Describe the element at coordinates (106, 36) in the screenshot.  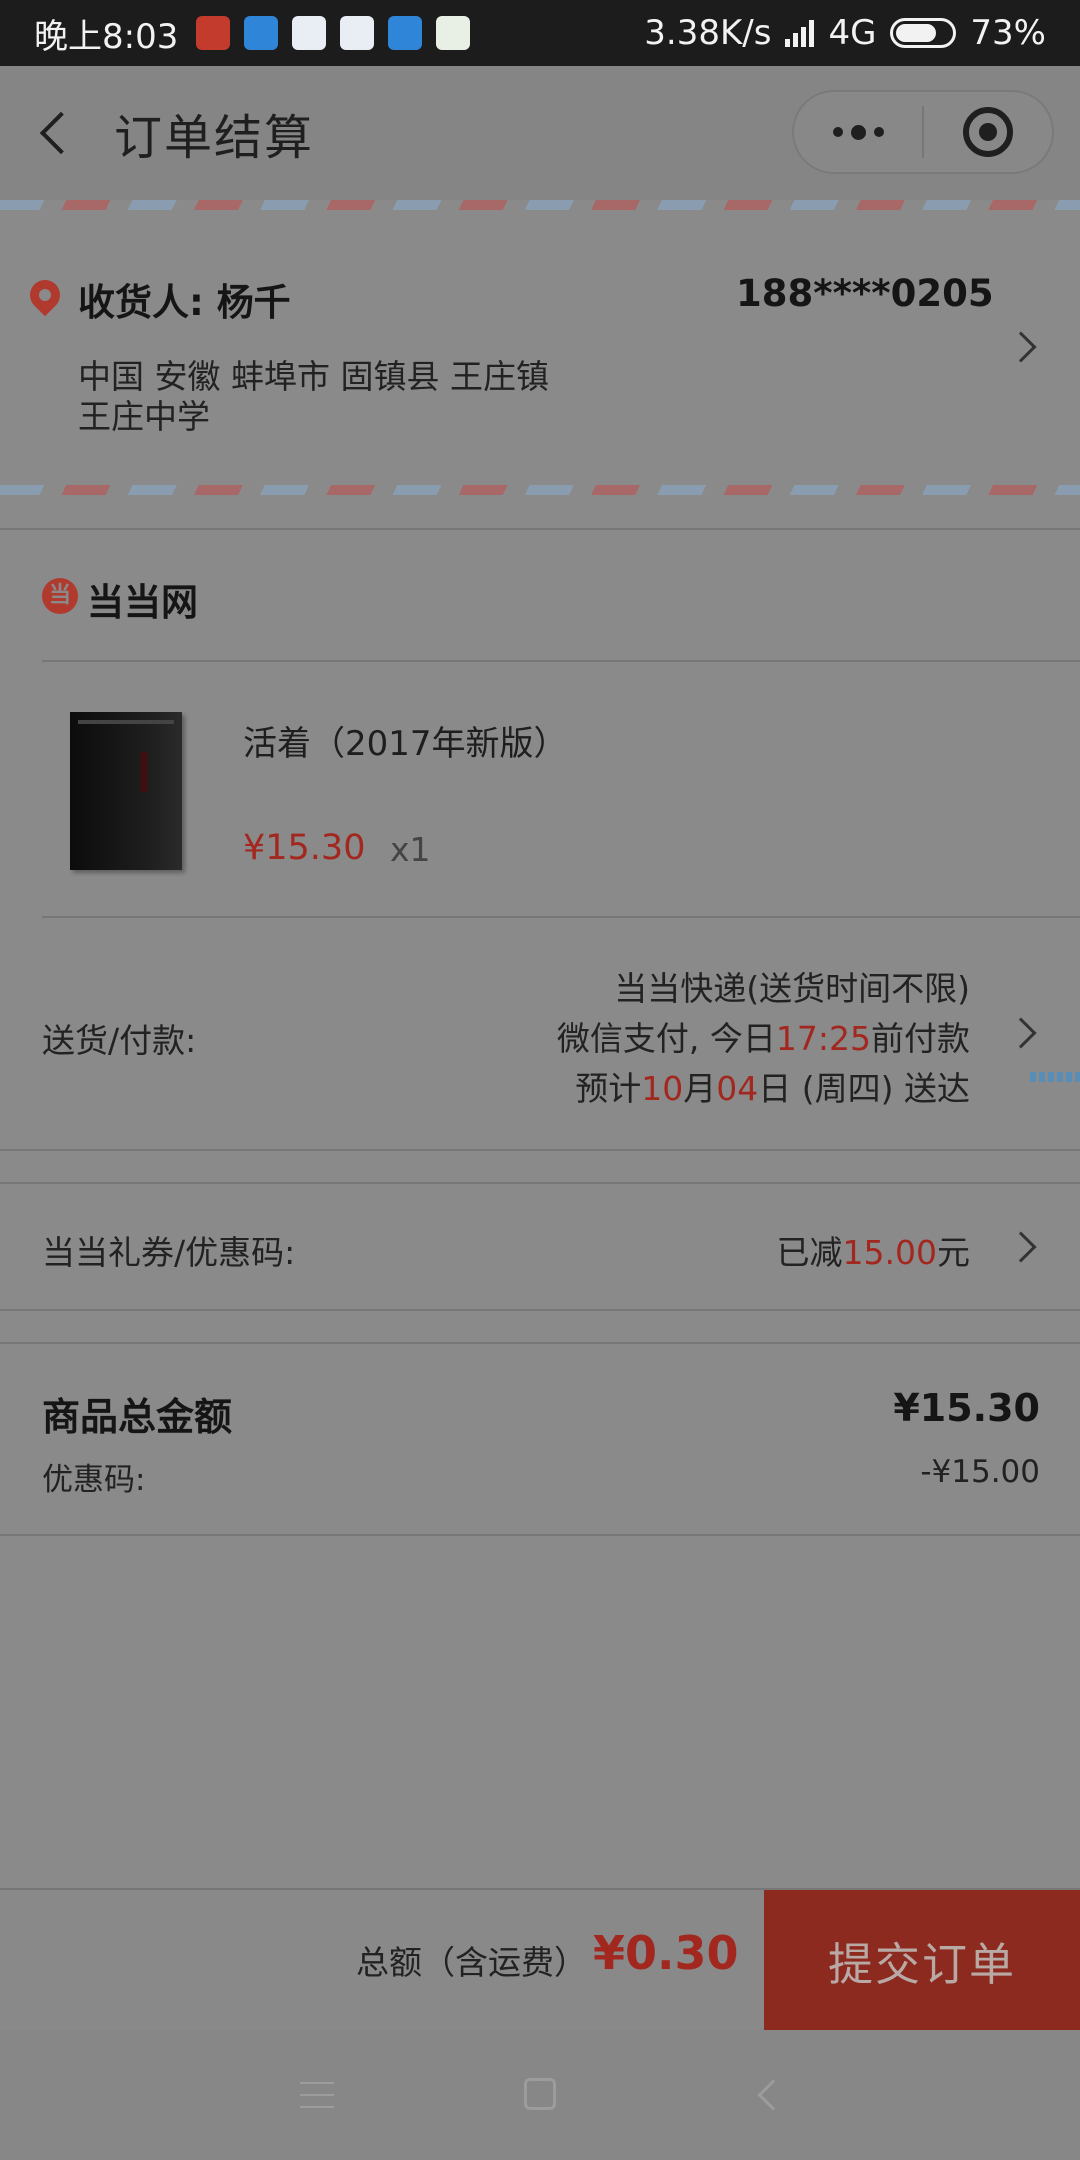
I see `status-time: 晚上8:03` at that location.